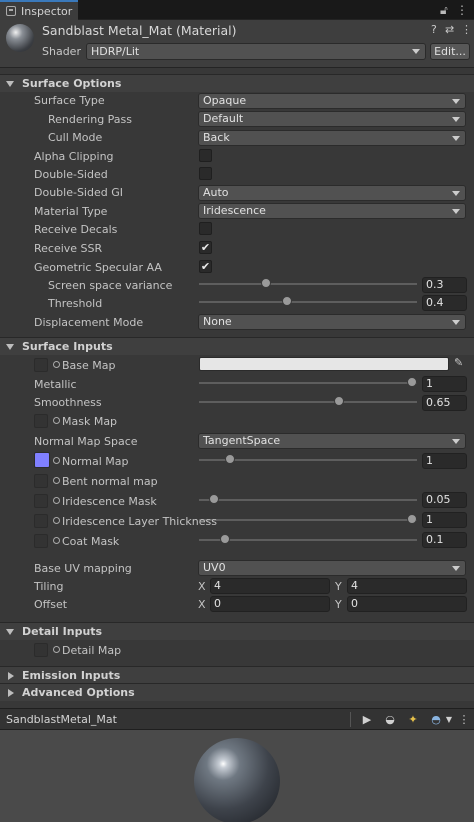 Image resolution: width=474 pixels, height=822 pixels. What do you see at coordinates (39, 10) in the screenshot?
I see `tab-inspector: Inspector` at bounding box center [39, 10].